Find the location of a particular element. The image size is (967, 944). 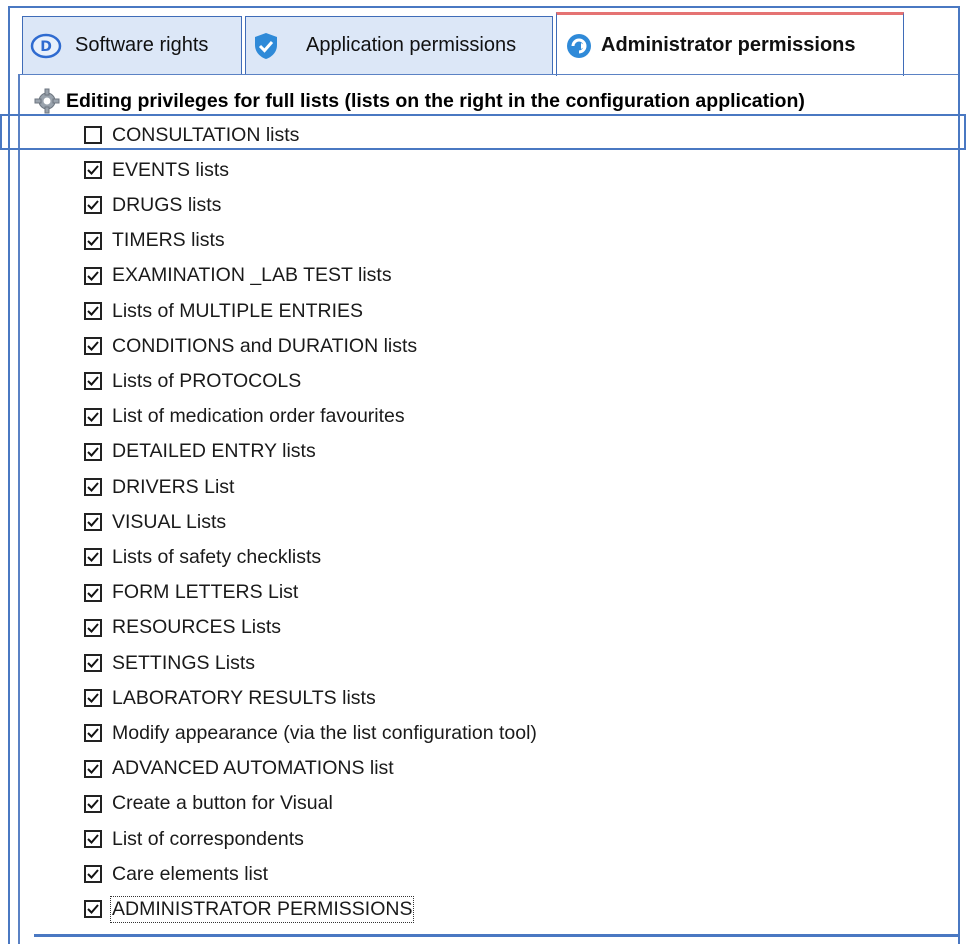

panel-bottom-border is located at coordinates (497, 935).